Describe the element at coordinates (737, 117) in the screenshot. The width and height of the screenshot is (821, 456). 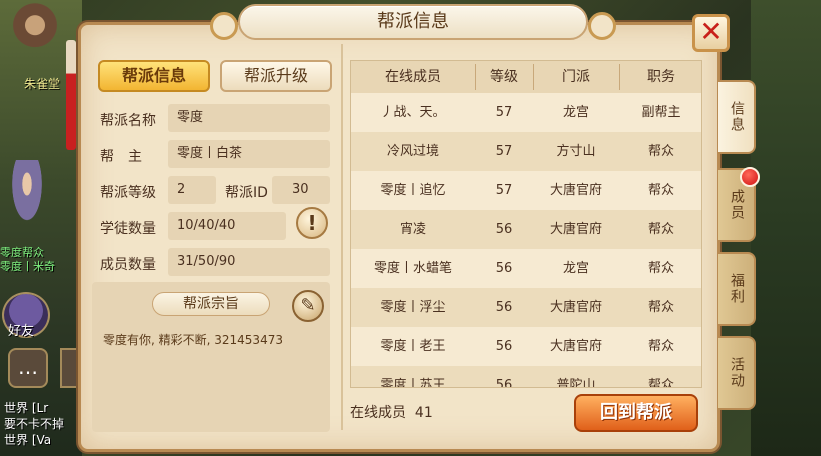
I see `side-tab-info: 信息` at that location.